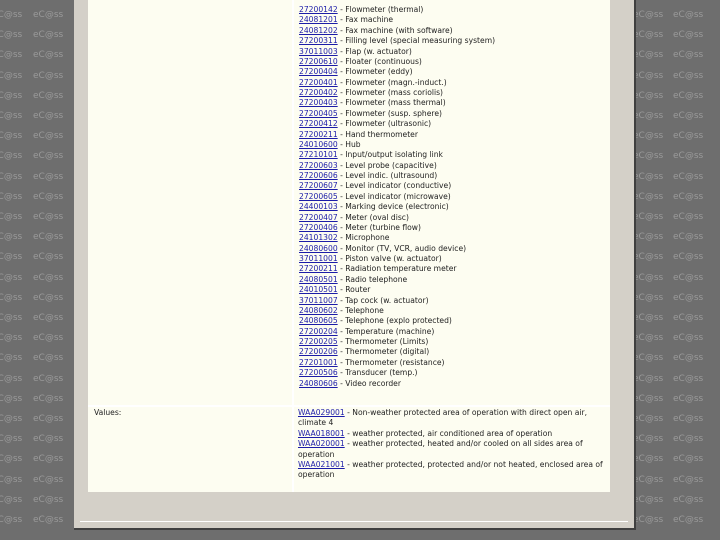  Describe the element at coordinates (318, 383) in the screenshot. I see `device-code-link: 24080606` at that location.